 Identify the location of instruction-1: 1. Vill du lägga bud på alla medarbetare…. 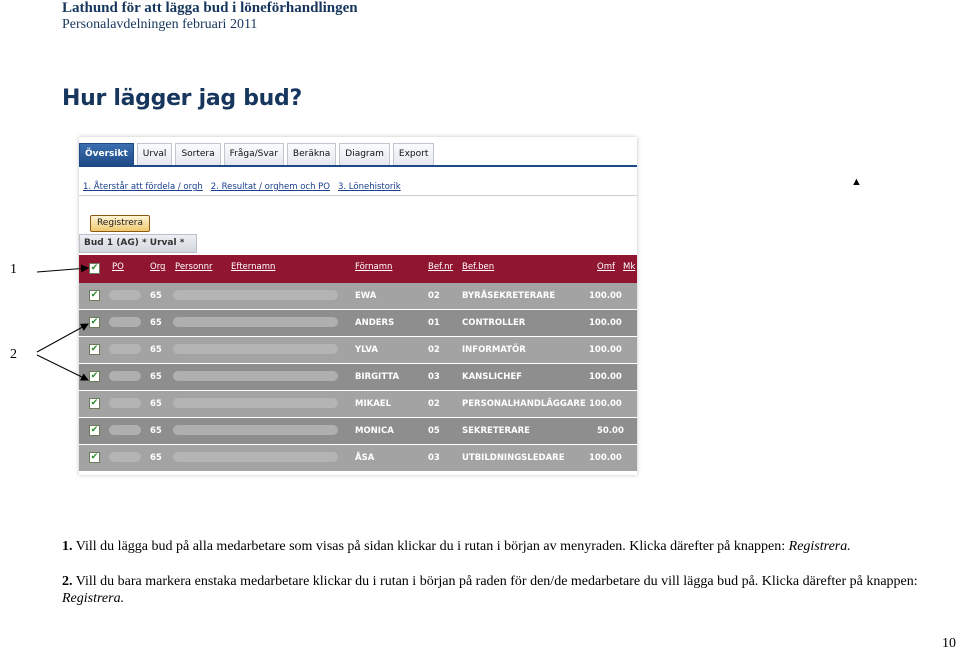
(507, 546).